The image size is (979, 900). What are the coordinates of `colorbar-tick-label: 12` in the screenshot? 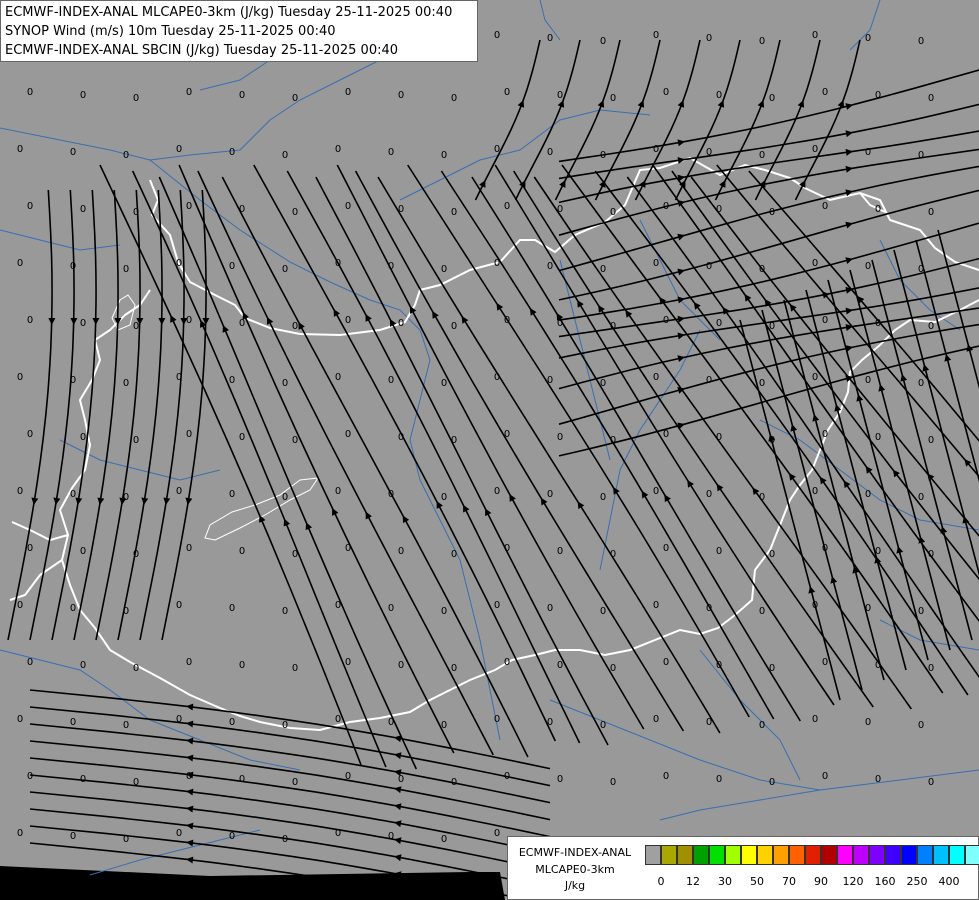 It's located at (693, 881).